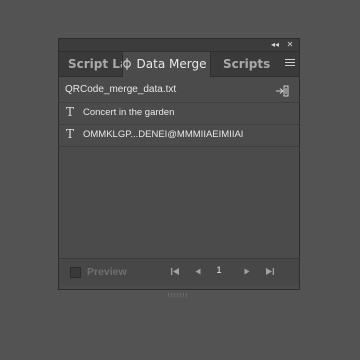 The width and height of the screenshot is (360, 360). What do you see at coordinates (270, 271) in the screenshot?
I see `last-record-icon` at bounding box center [270, 271].